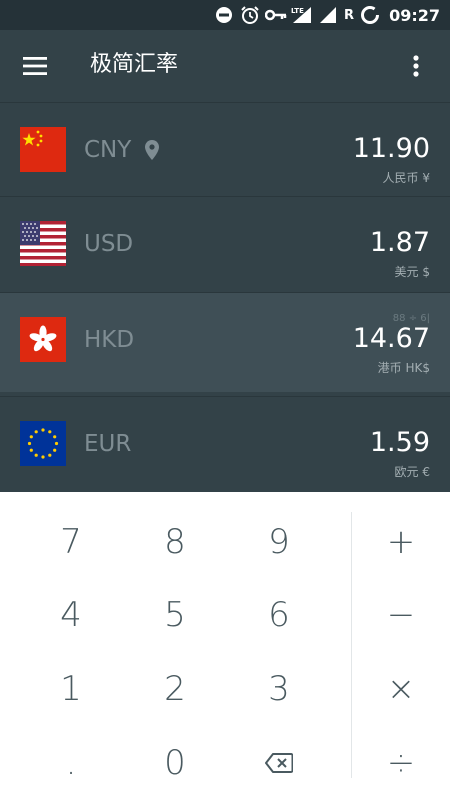  What do you see at coordinates (43, 243) in the screenshot?
I see `us-flag-icon` at bounding box center [43, 243].